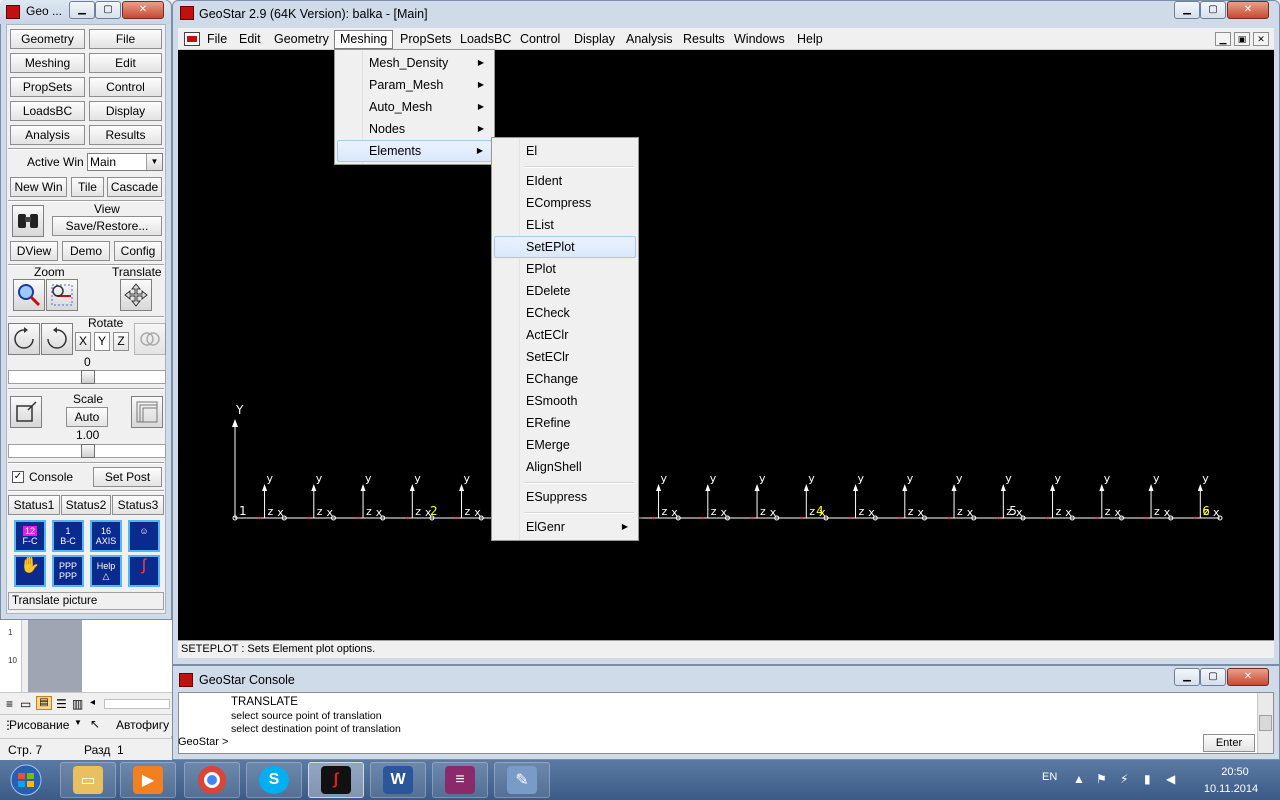 The image size is (1280, 800). I want to click on start-button, so click(26, 780).